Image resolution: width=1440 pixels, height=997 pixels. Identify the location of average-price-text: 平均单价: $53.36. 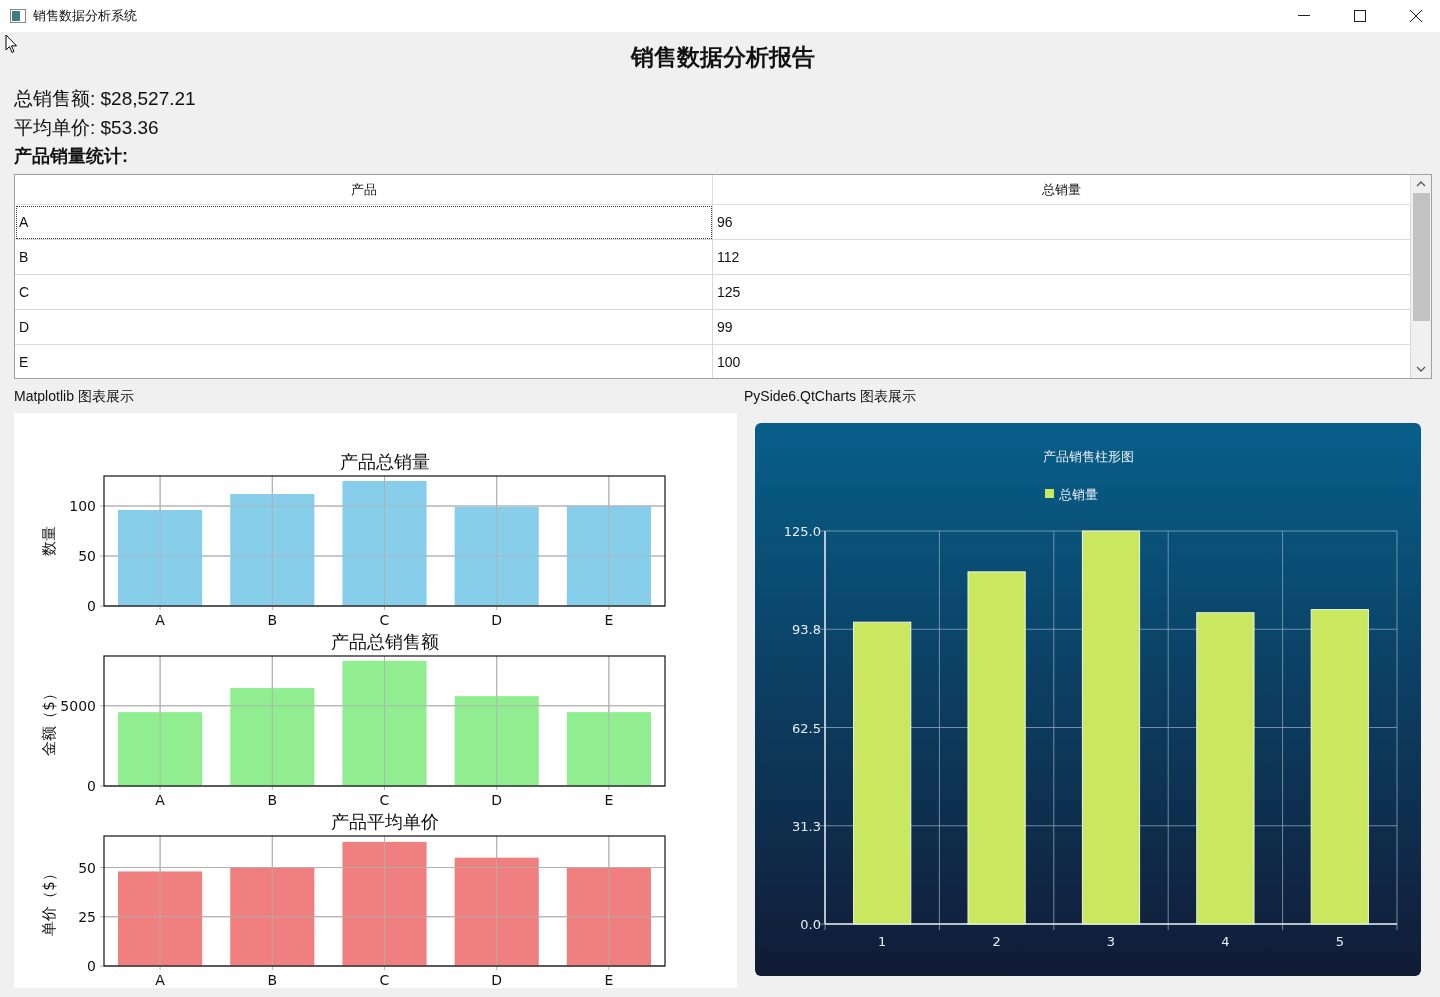
(87, 128).